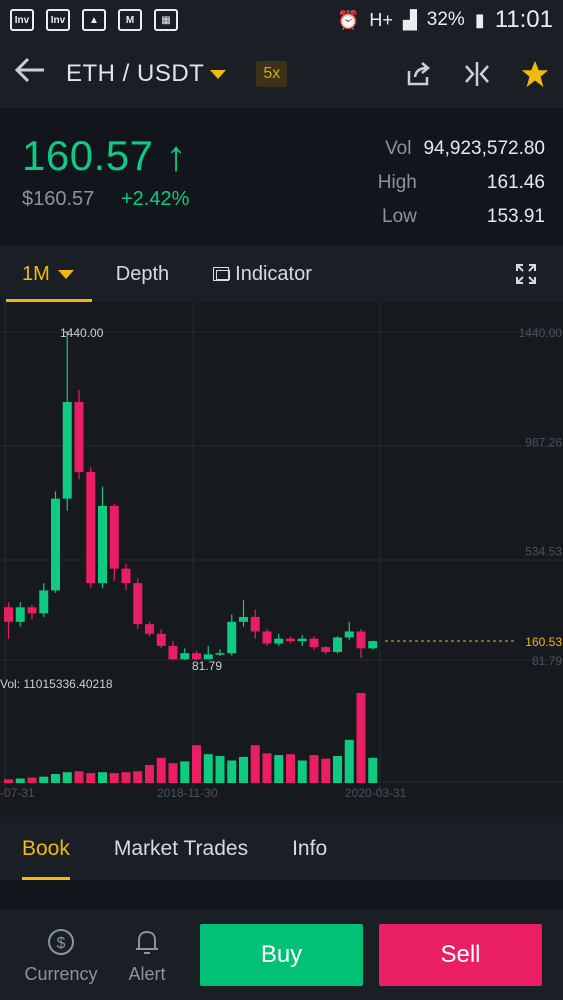 The image size is (563, 1000). What do you see at coordinates (105, 155) in the screenshot?
I see `last-price: 160.57 ↑` at bounding box center [105, 155].